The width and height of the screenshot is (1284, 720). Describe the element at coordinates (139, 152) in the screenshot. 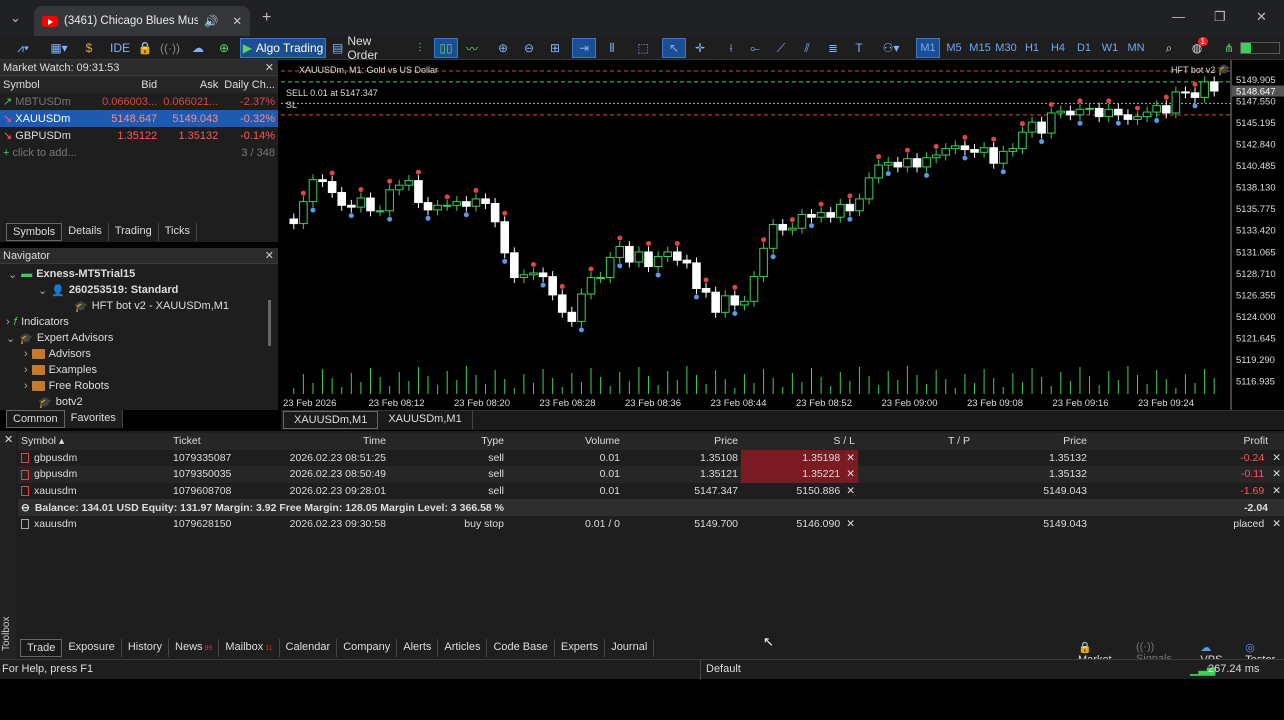

I see `add-symbol-row: + click to add... 3 / 348` at that location.